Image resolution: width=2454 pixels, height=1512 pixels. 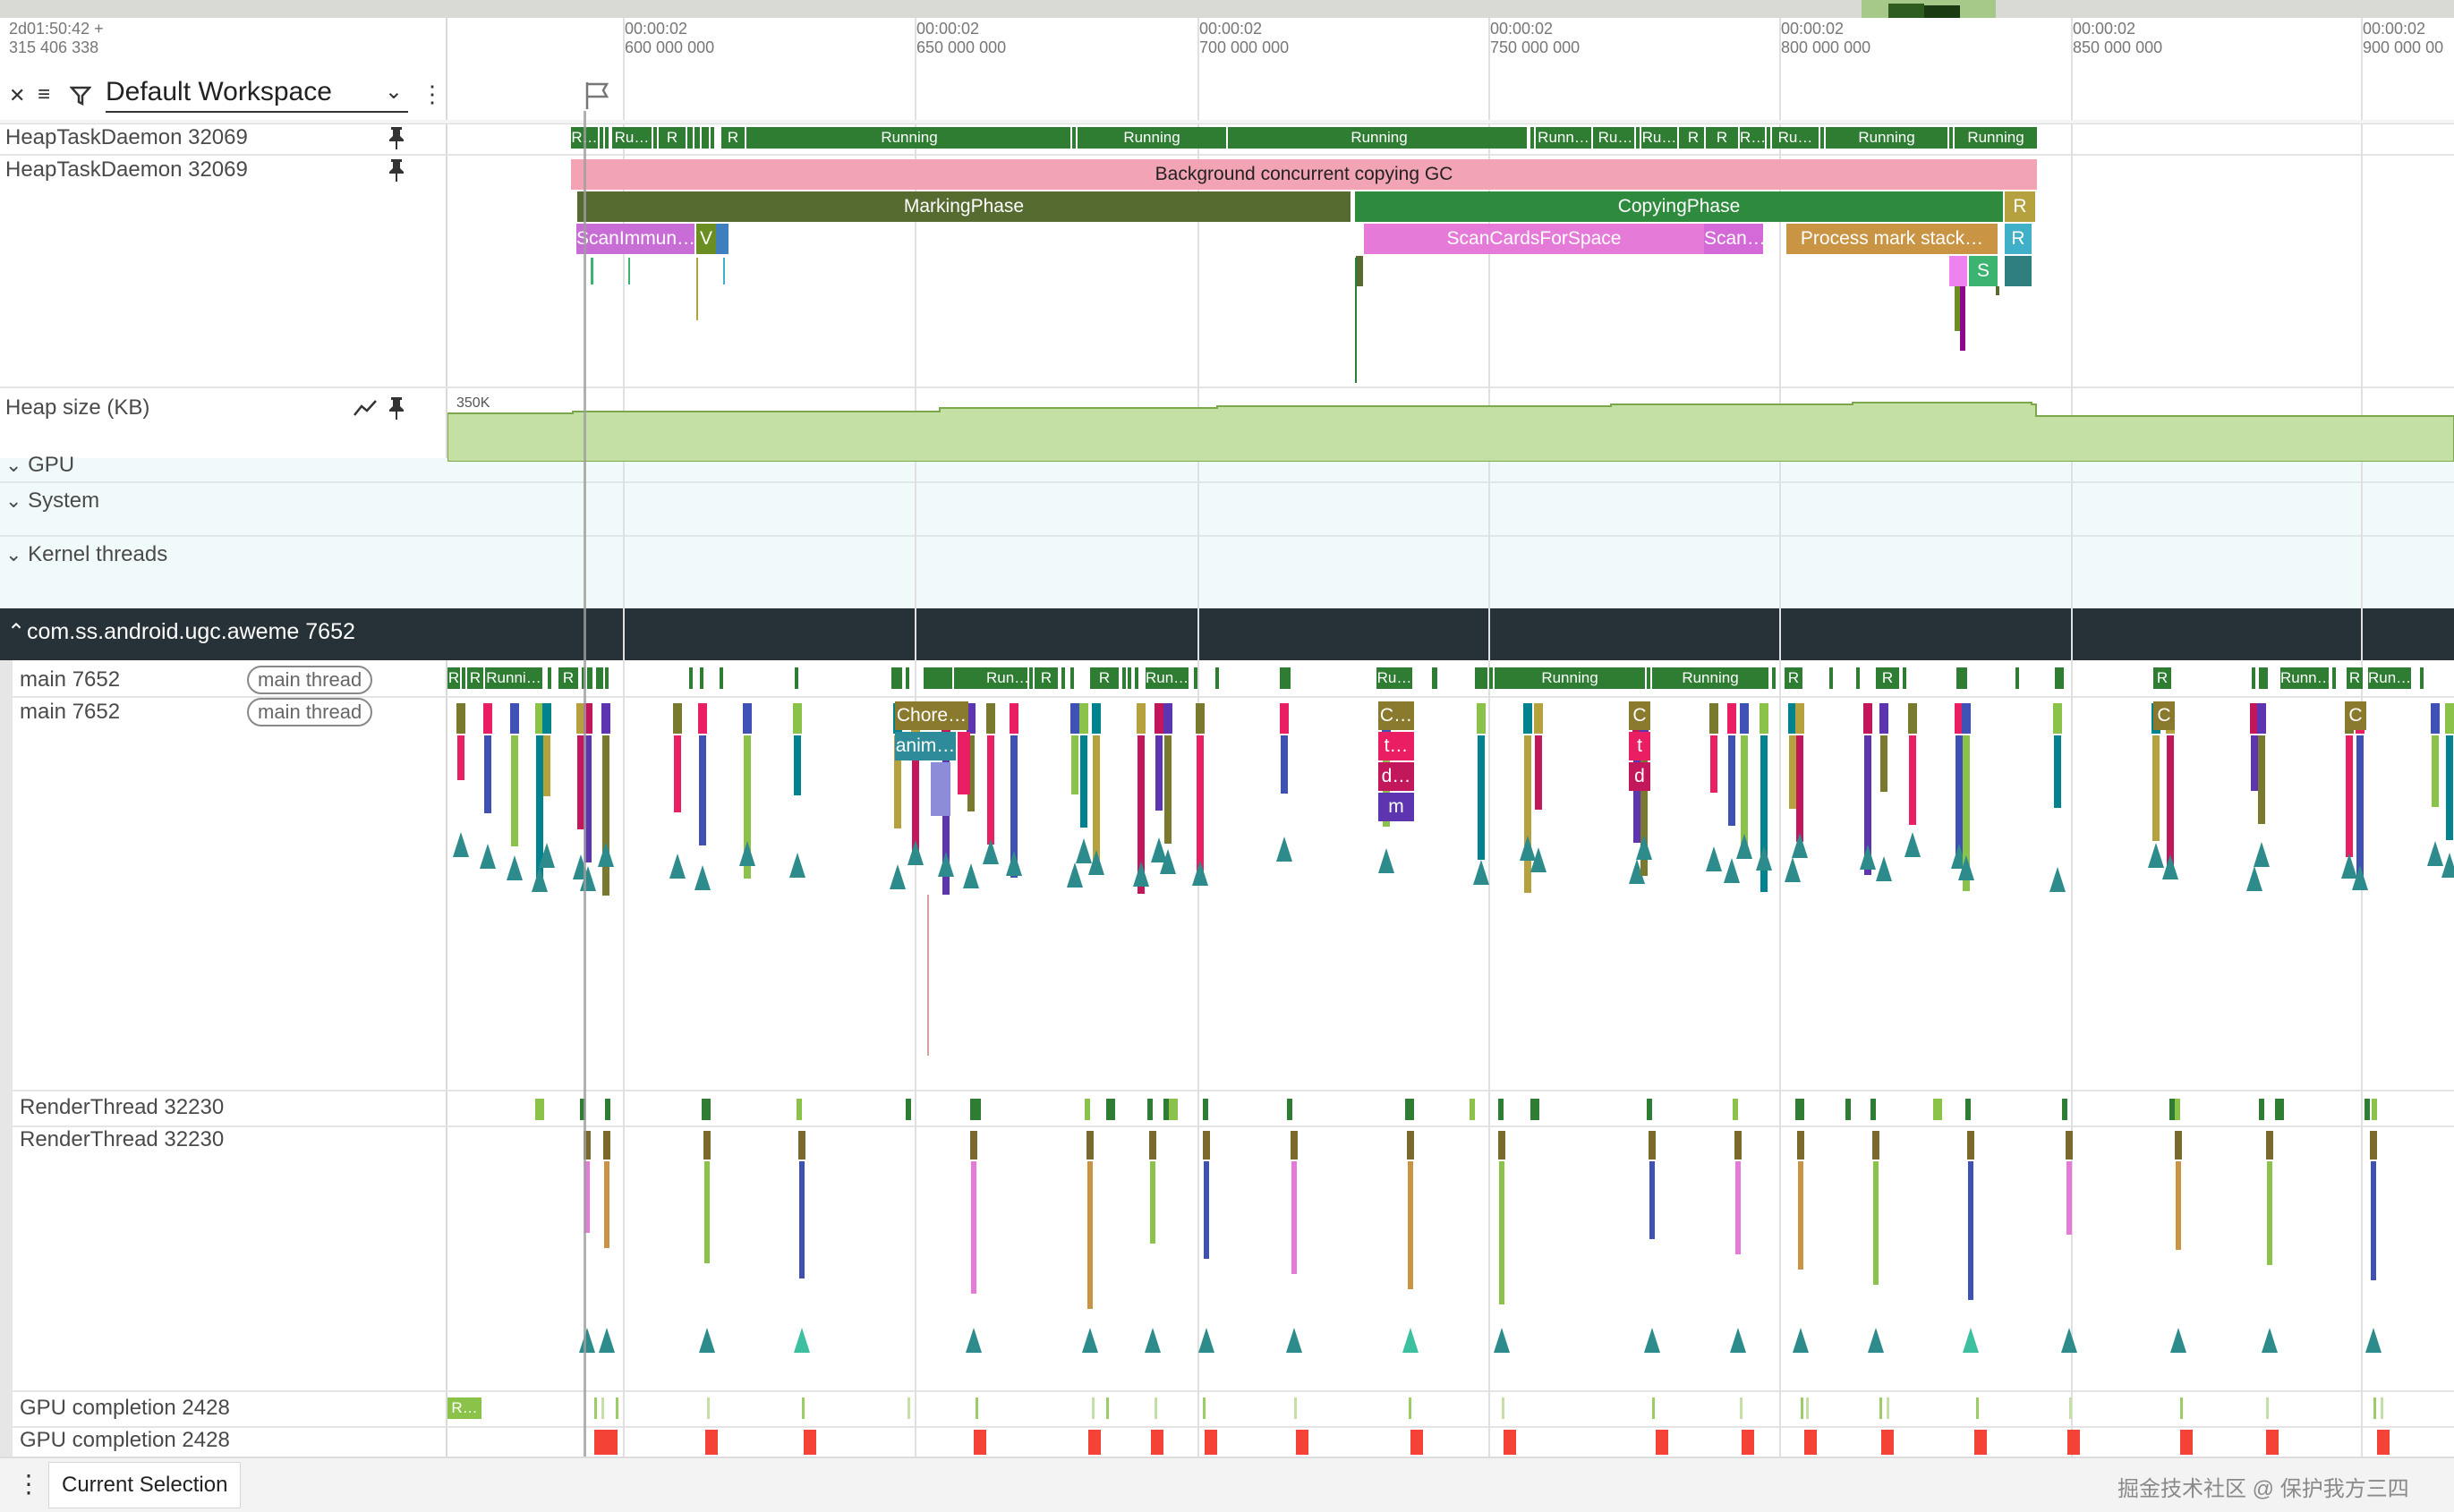 I want to click on more-vert-icon: ⋮, so click(x=433, y=94).